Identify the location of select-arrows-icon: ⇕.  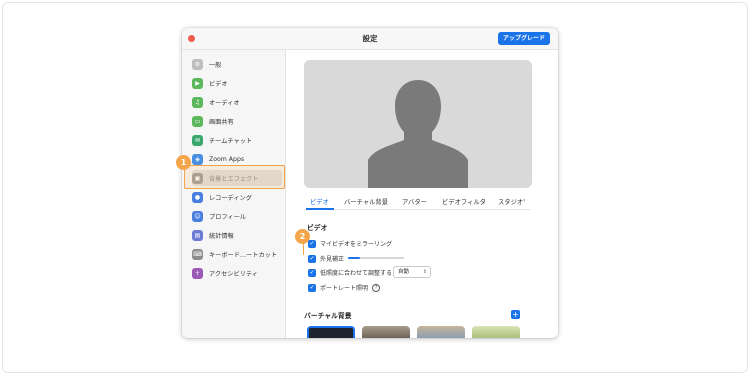
(424, 272).